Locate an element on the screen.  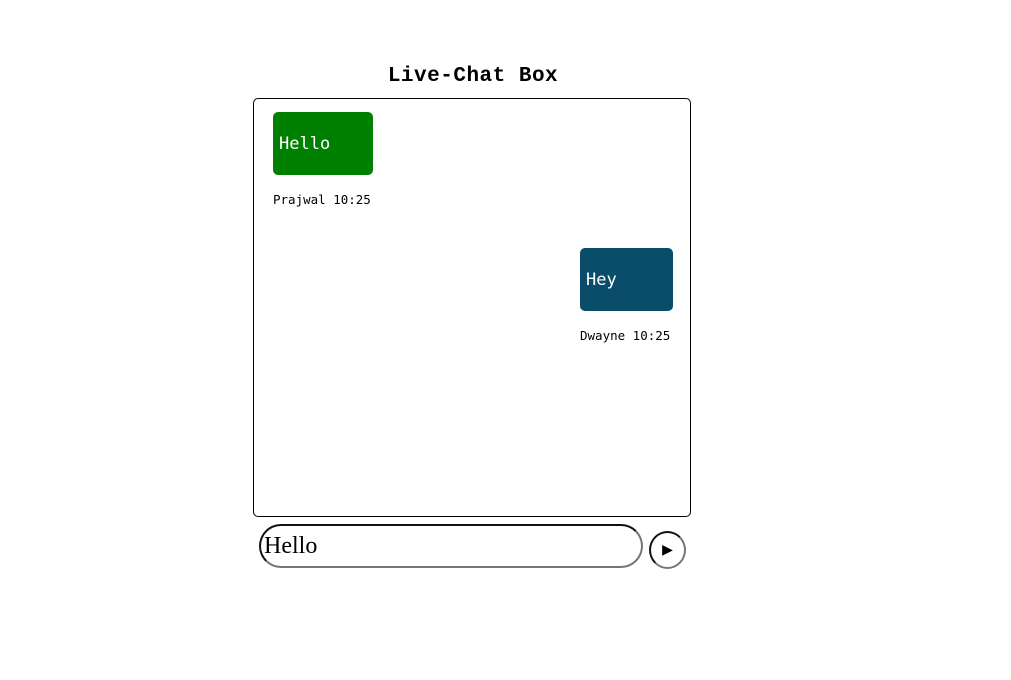
message-item: Hello Prajwal 10:25 is located at coordinates (323, 159).